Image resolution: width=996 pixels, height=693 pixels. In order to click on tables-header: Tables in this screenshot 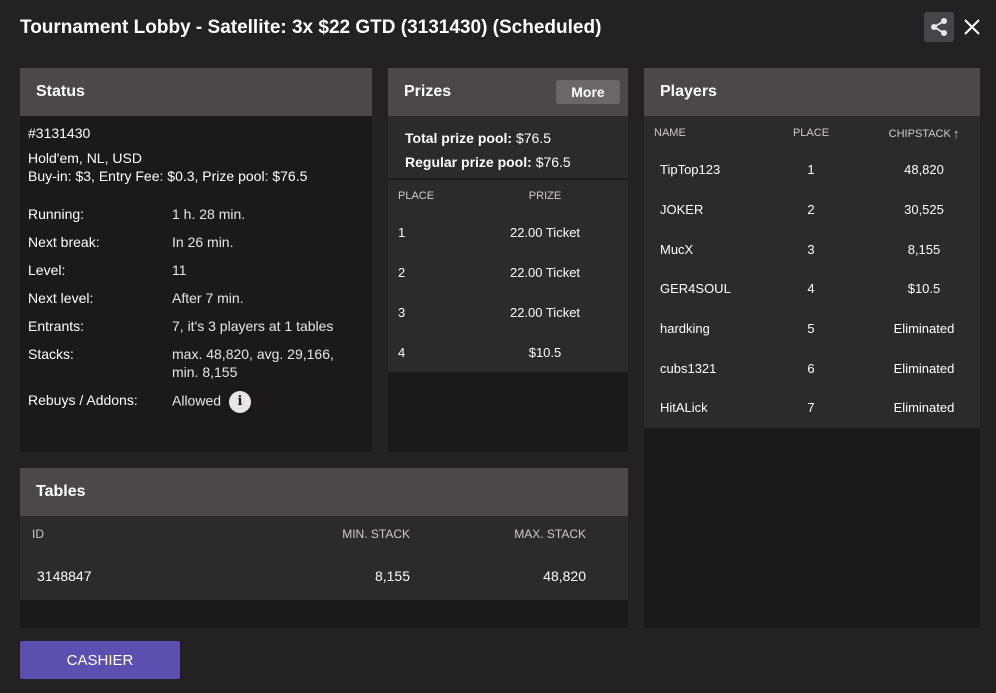, I will do `click(324, 492)`.